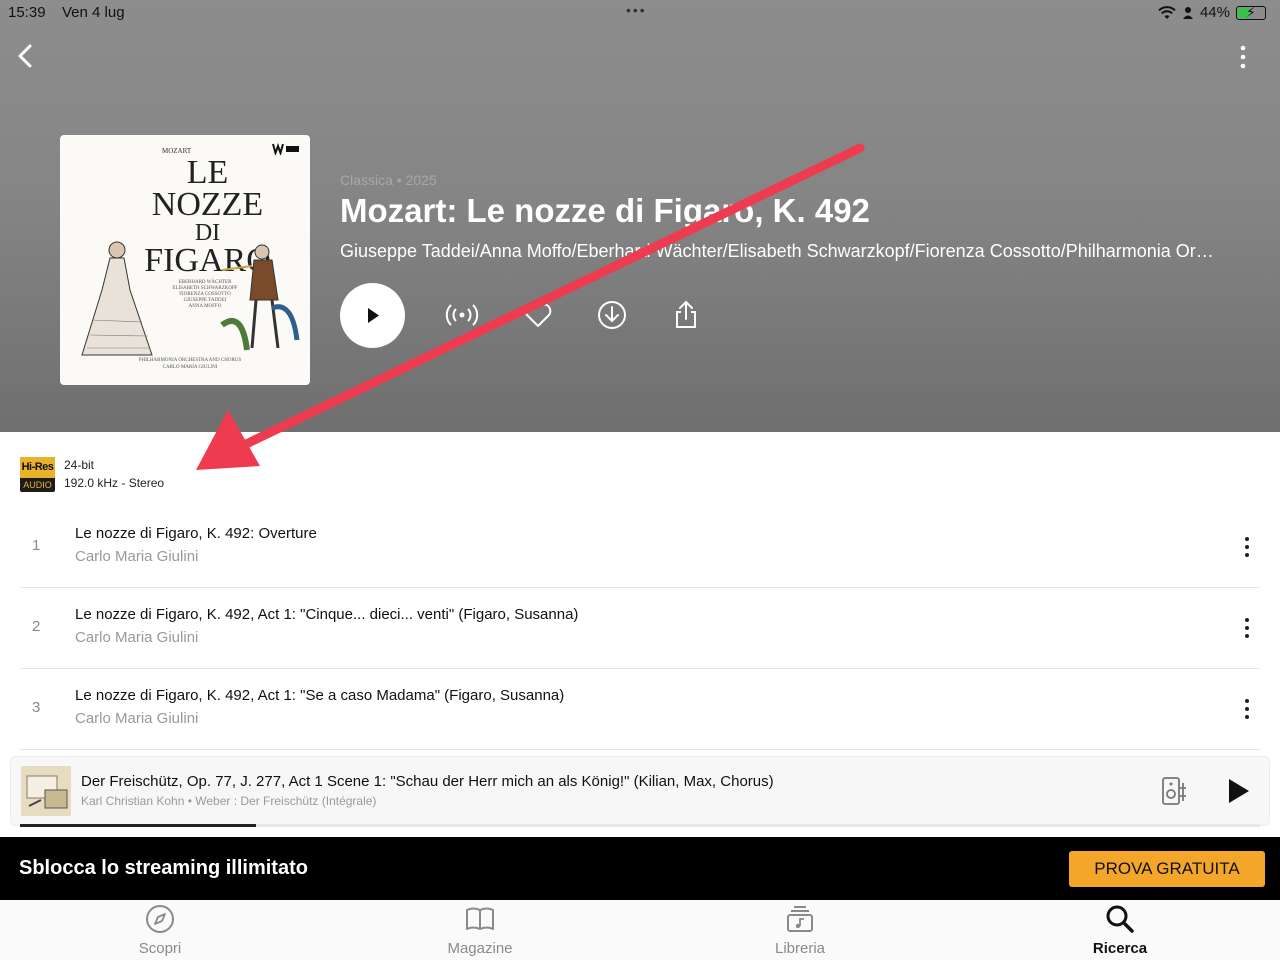  I want to click on back-icon, so click(26, 56).